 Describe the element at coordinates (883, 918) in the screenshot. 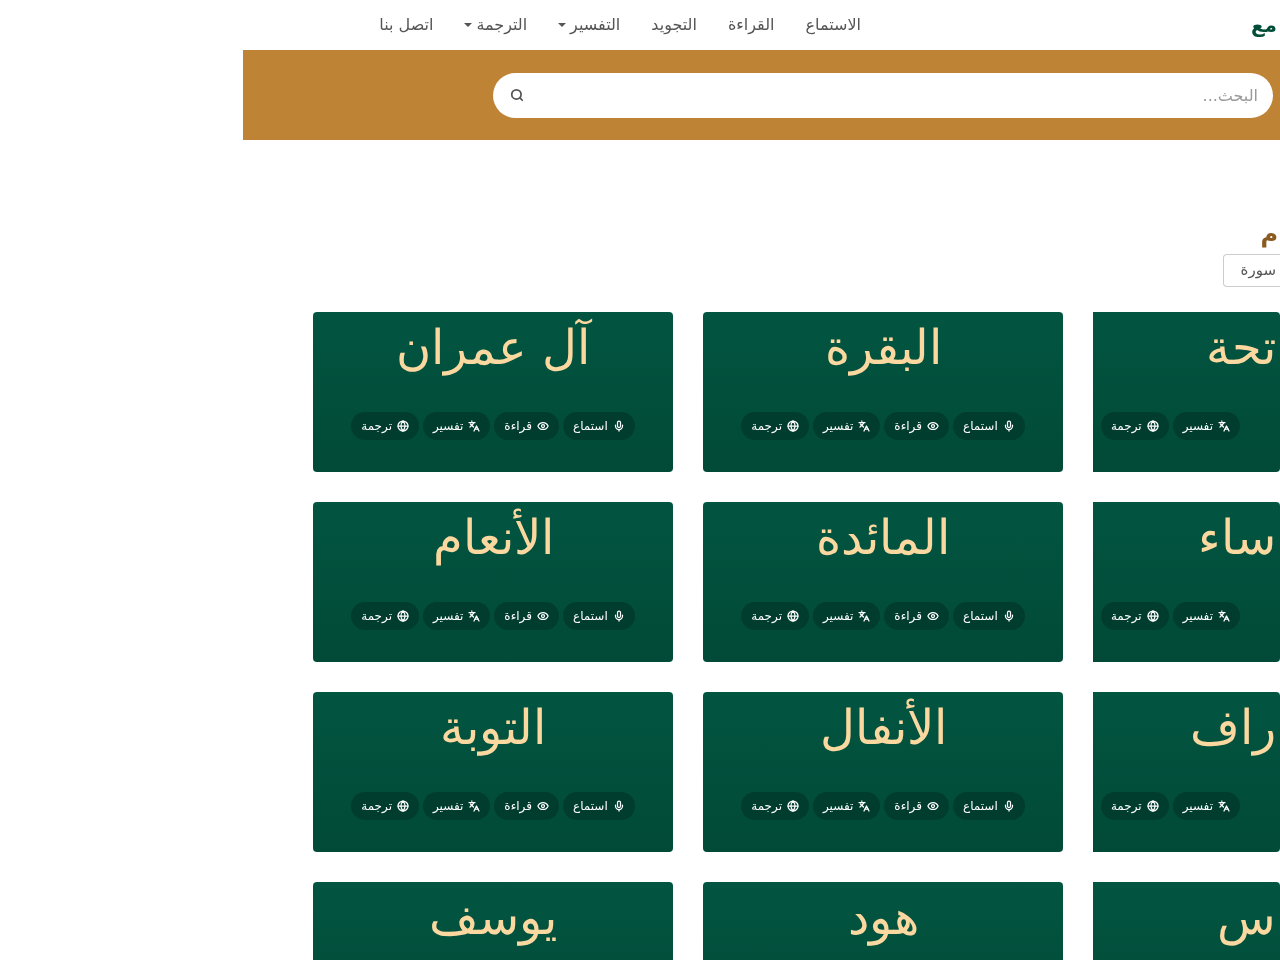

I see `surah-title: هود` at that location.